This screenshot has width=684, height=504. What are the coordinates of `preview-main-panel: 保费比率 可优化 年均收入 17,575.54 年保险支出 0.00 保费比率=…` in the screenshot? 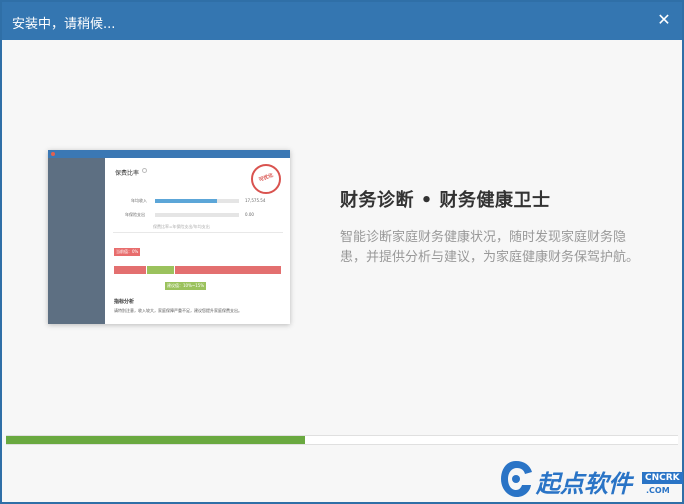 It's located at (197, 241).